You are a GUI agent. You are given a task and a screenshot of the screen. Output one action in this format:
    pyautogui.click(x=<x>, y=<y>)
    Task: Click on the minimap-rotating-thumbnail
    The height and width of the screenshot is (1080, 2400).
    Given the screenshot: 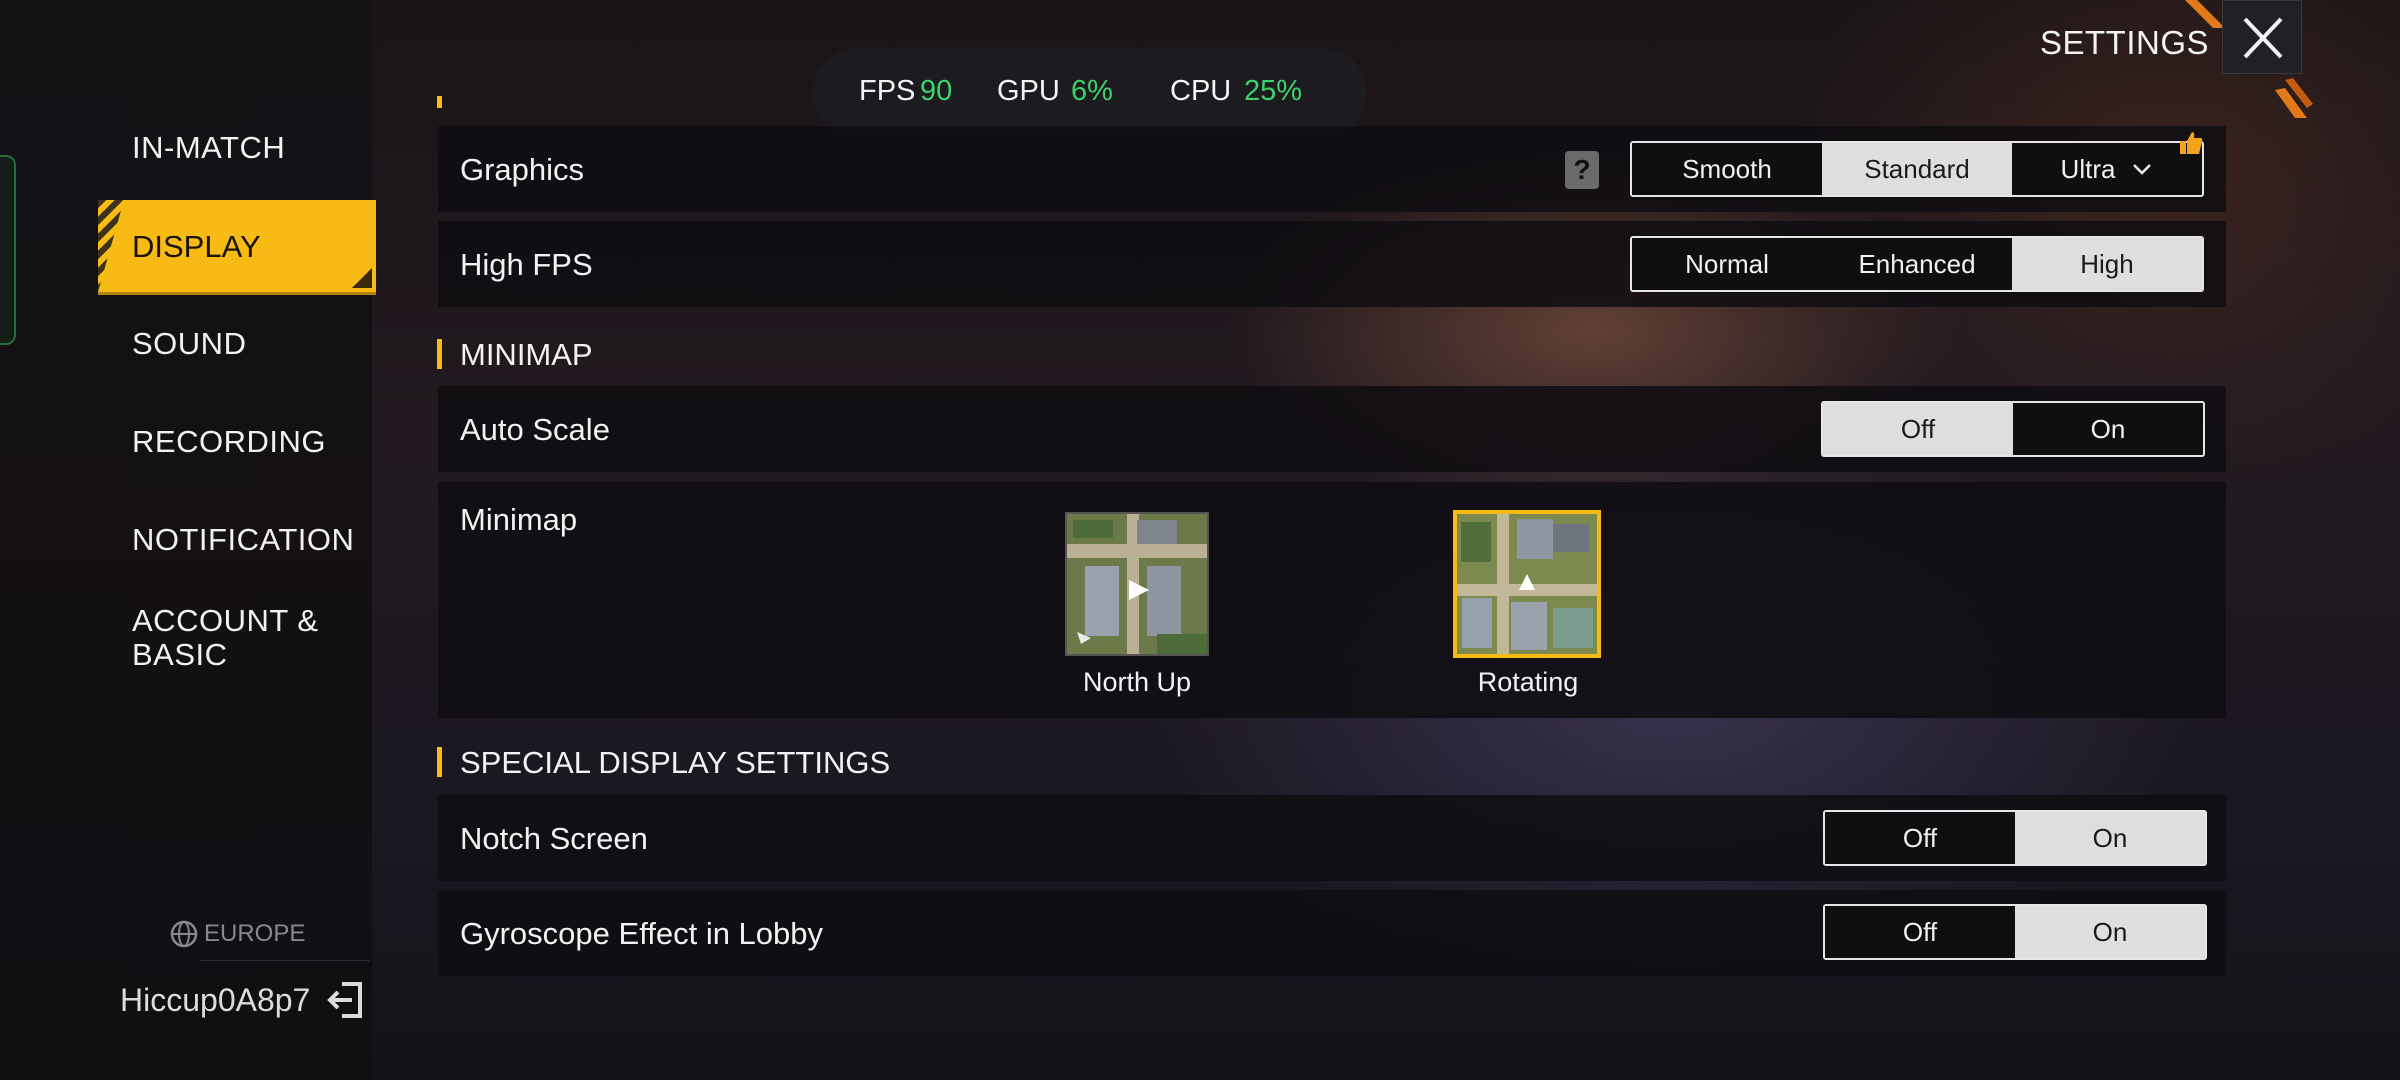 What is the action you would take?
    pyautogui.click(x=1527, y=584)
    